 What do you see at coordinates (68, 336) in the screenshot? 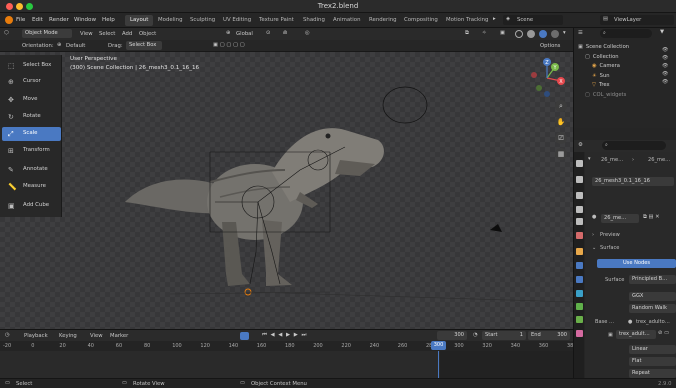
I see `timeline-menu-keying: Keying` at bounding box center [68, 336].